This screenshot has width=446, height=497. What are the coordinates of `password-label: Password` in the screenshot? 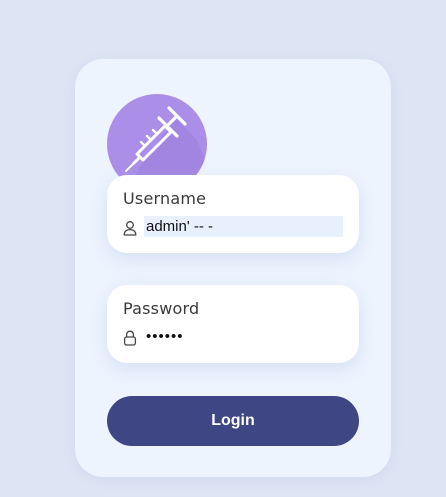 It's located at (161, 308).